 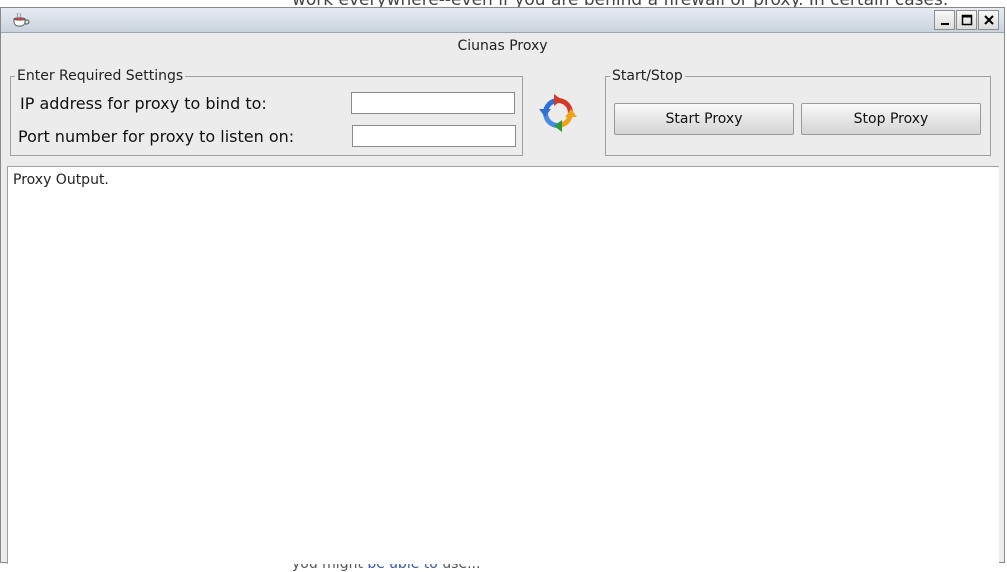 I want to click on port-number-input, so click(x=434, y=136).